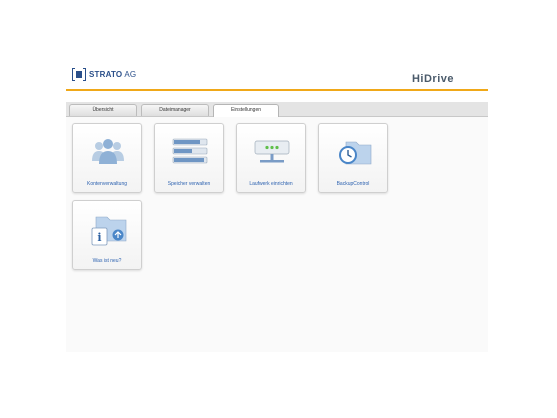 This screenshot has height=418, width=557. Describe the element at coordinates (79, 74) in the screenshot. I see `strato-logo-icon` at that location.